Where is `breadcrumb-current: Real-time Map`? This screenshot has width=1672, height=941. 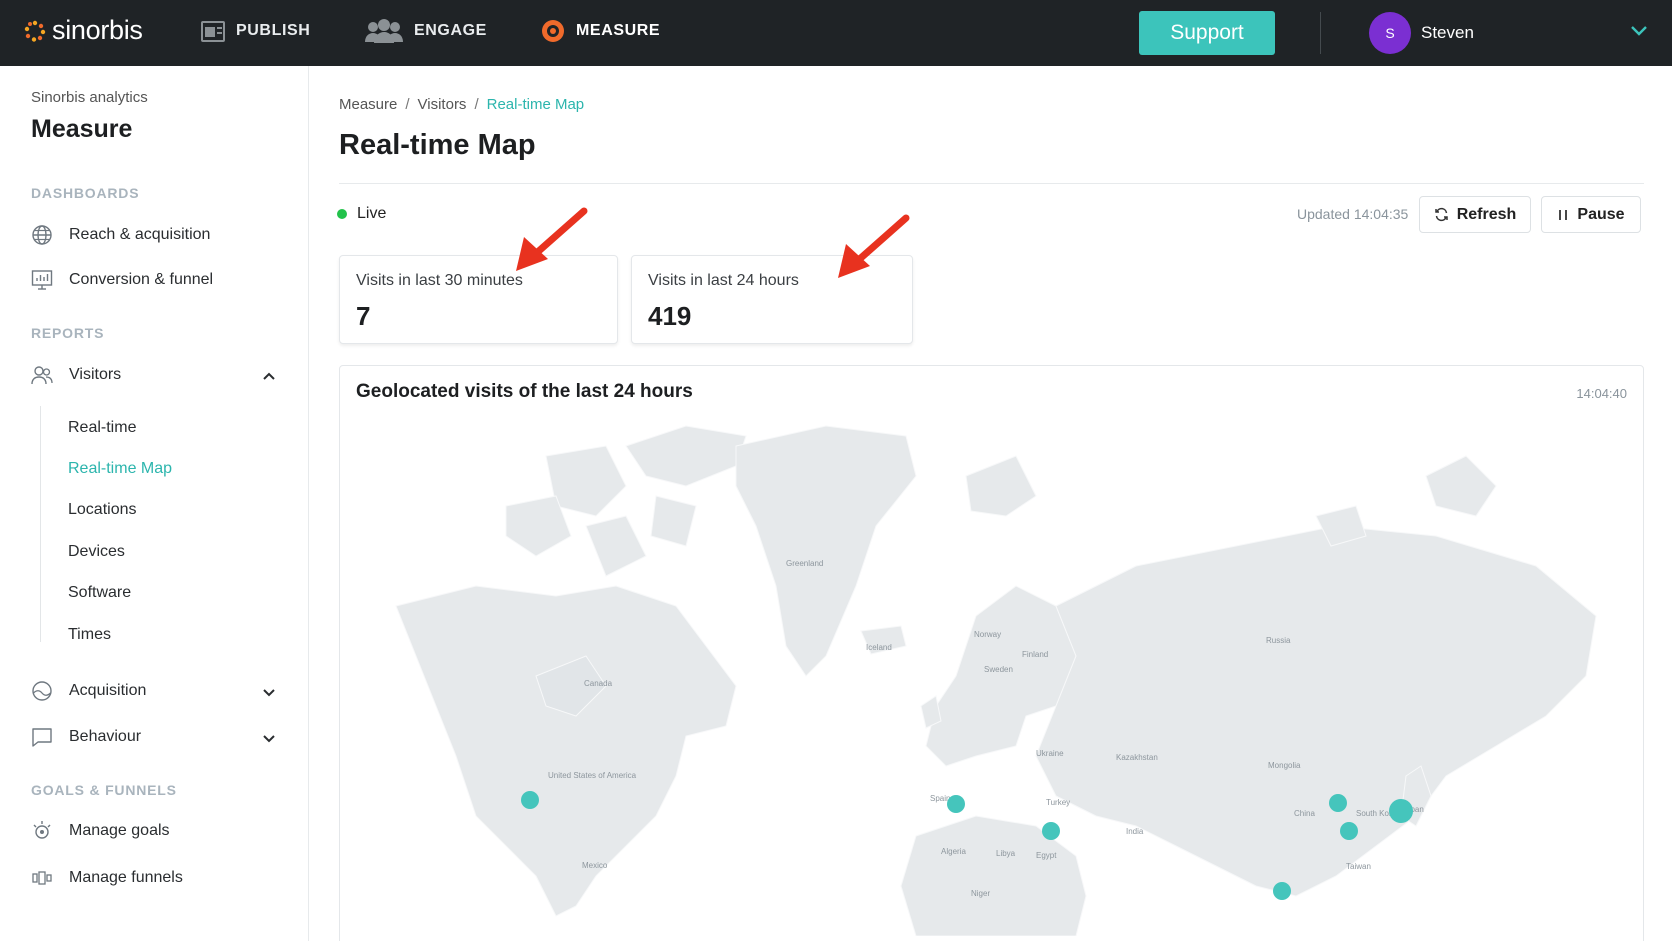 breadcrumb-current: Real-time Map is located at coordinates (535, 104).